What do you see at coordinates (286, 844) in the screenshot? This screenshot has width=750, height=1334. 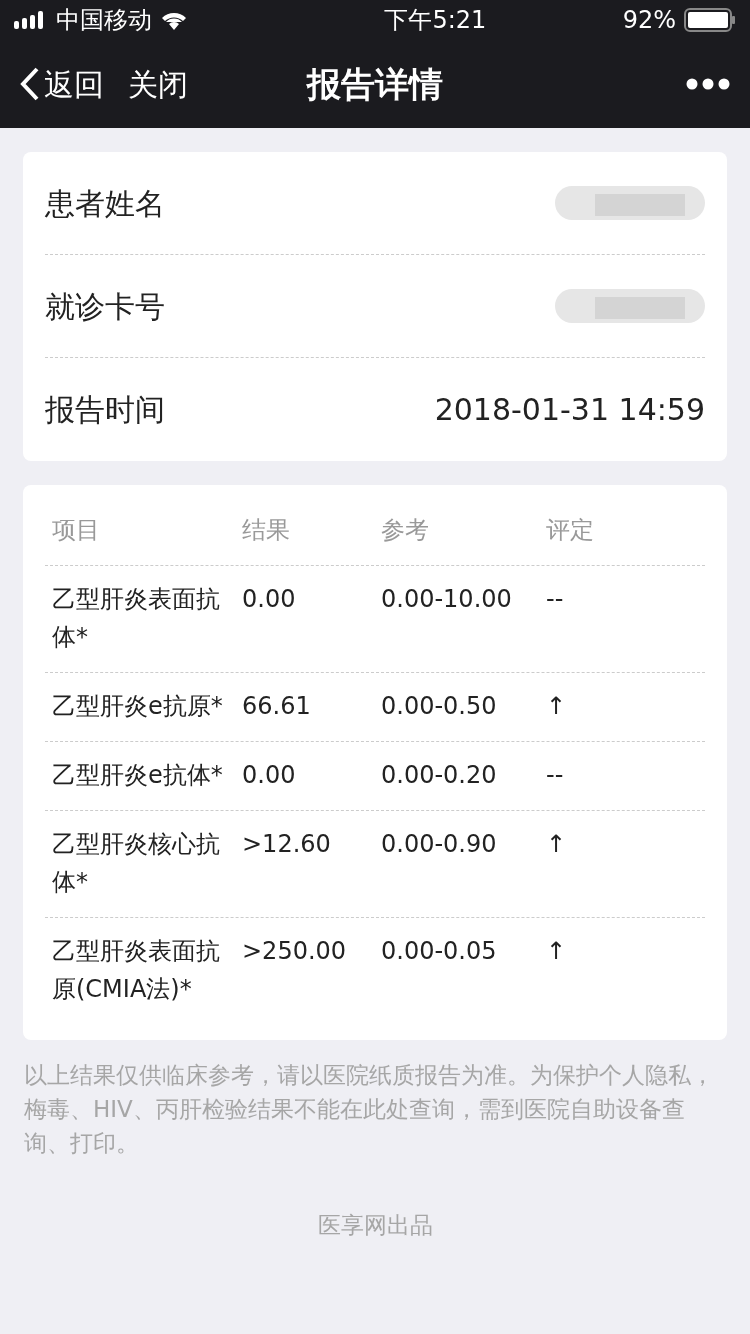 I see `table-cell: >12.60` at bounding box center [286, 844].